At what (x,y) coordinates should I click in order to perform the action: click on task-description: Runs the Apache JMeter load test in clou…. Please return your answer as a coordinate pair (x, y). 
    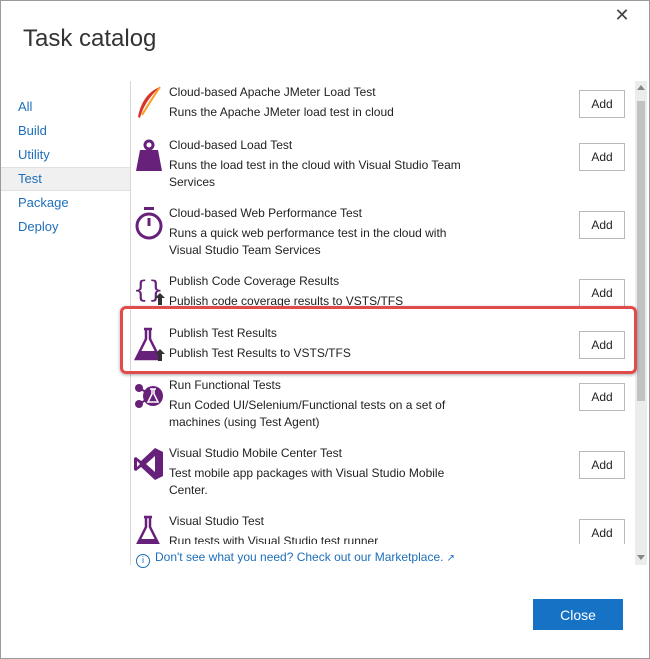
    Looking at the image, I should click on (281, 112).